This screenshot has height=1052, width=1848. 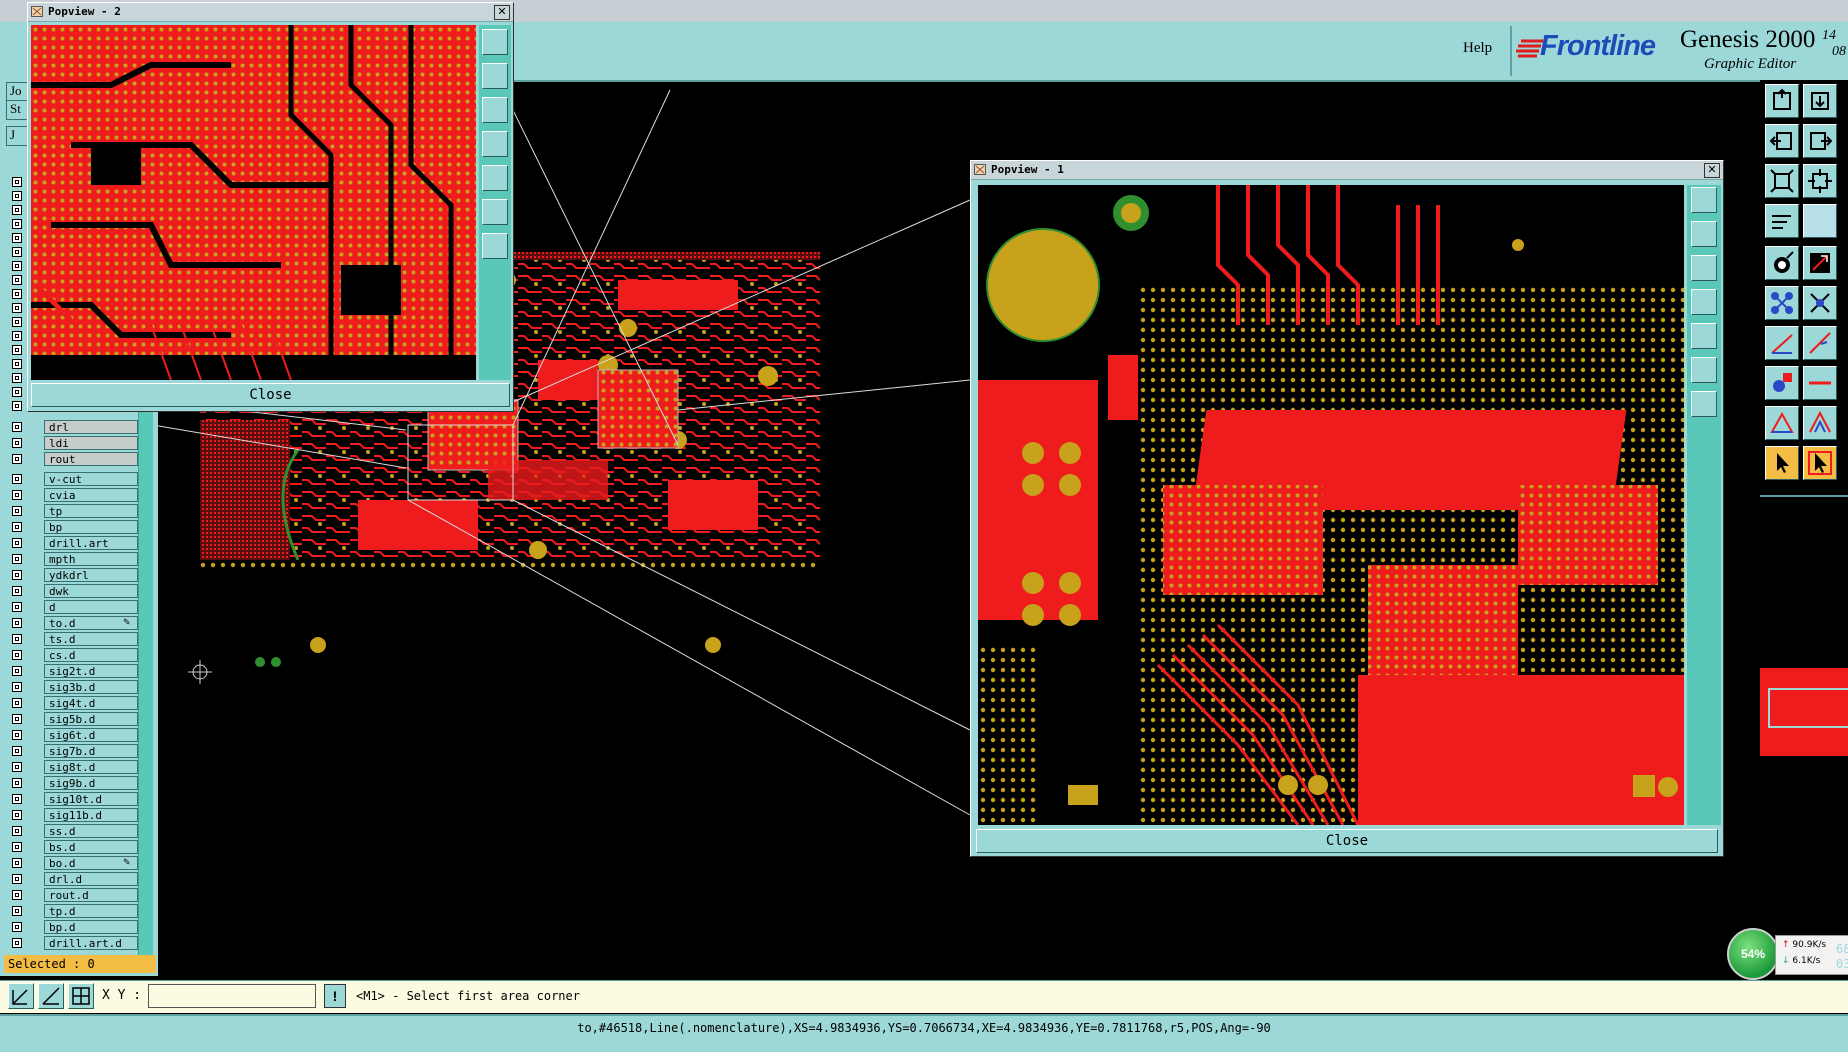 What do you see at coordinates (1820, 181) in the screenshot?
I see `zoom-area-button` at bounding box center [1820, 181].